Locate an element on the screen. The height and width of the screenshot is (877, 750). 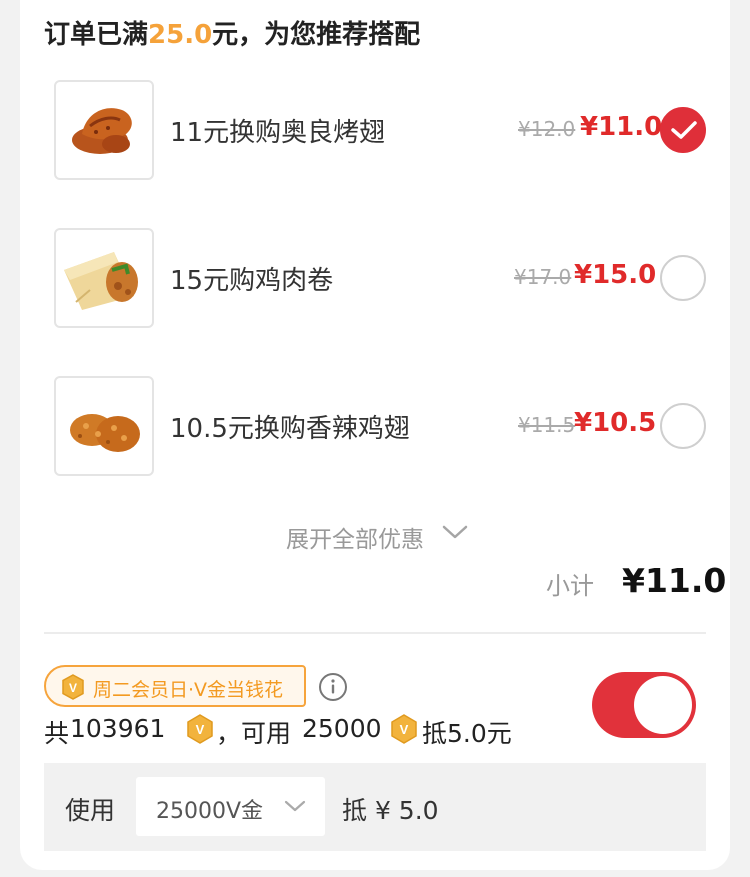
subtotal-value: ¥11.0 is located at coordinates (674, 580).